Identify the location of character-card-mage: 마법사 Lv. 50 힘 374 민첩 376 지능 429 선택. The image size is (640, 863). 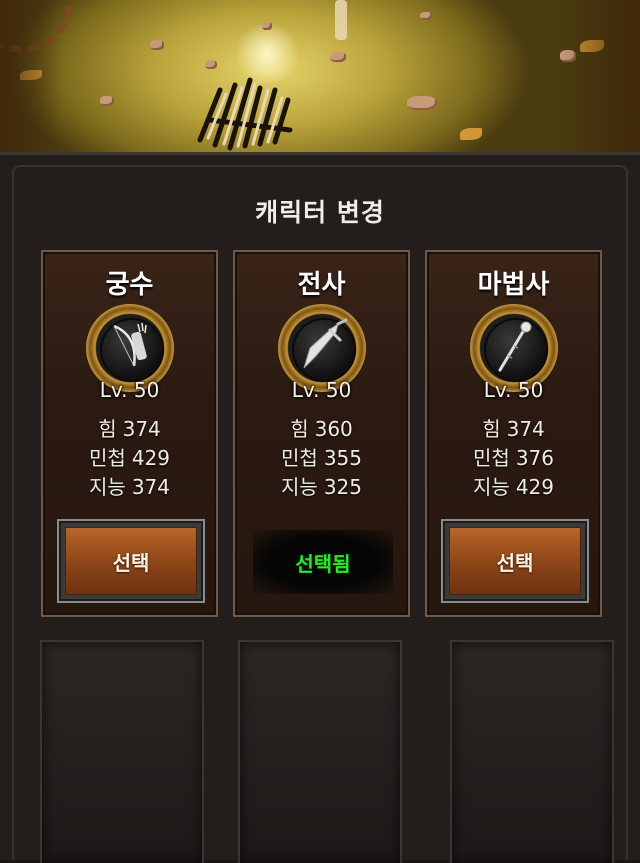
(513, 433).